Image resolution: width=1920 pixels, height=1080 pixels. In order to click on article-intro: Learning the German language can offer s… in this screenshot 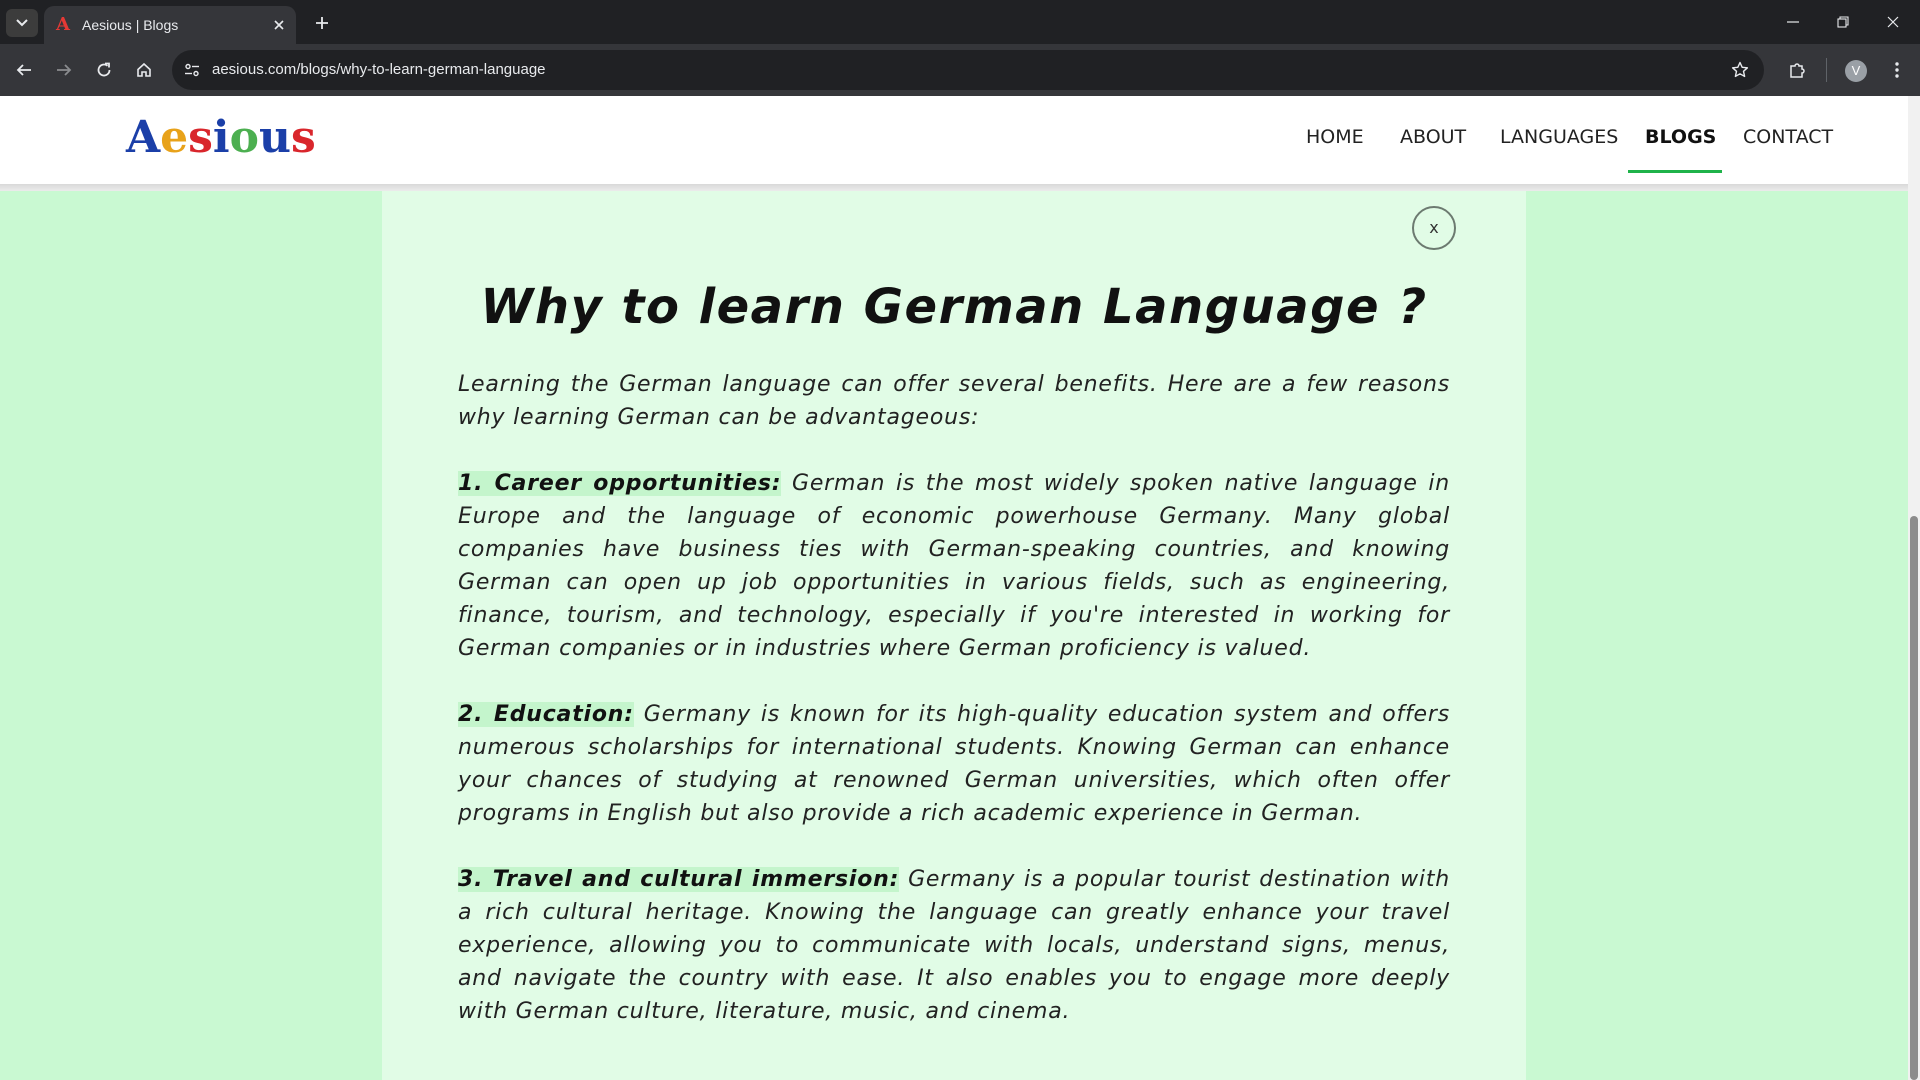, I will do `click(954, 401)`.